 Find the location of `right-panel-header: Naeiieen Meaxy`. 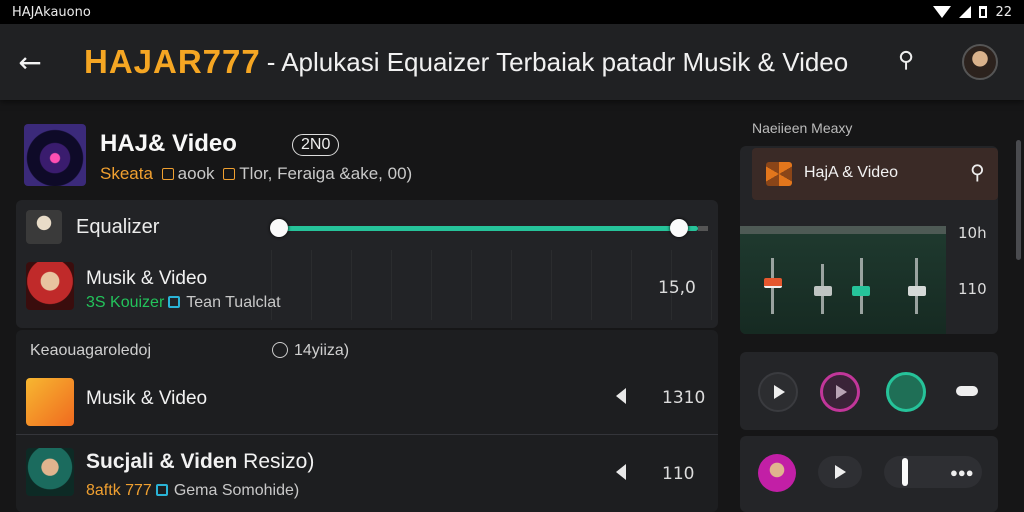

right-panel-header: Naeiieen Meaxy is located at coordinates (802, 128).